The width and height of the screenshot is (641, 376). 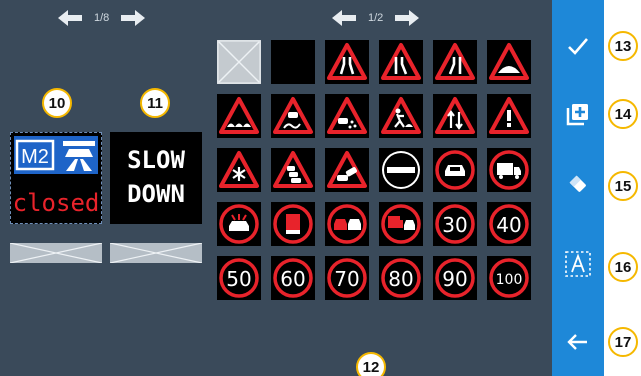 I want to click on eraser-icon, so click(x=577, y=183).